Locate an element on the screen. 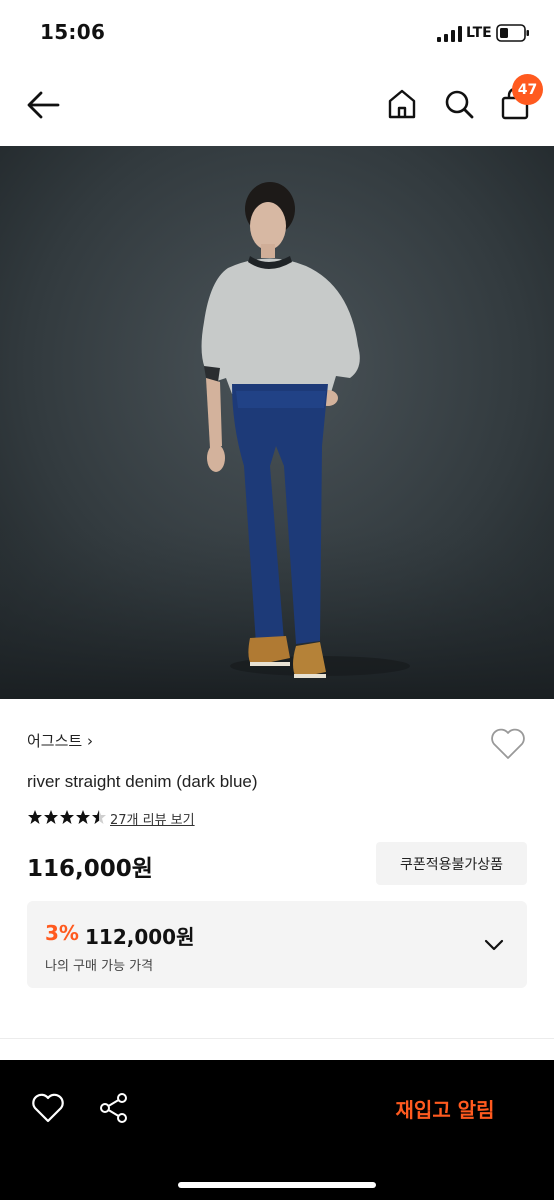 This screenshot has height=1200, width=554. cart-count-badge: 47 is located at coordinates (527, 89).